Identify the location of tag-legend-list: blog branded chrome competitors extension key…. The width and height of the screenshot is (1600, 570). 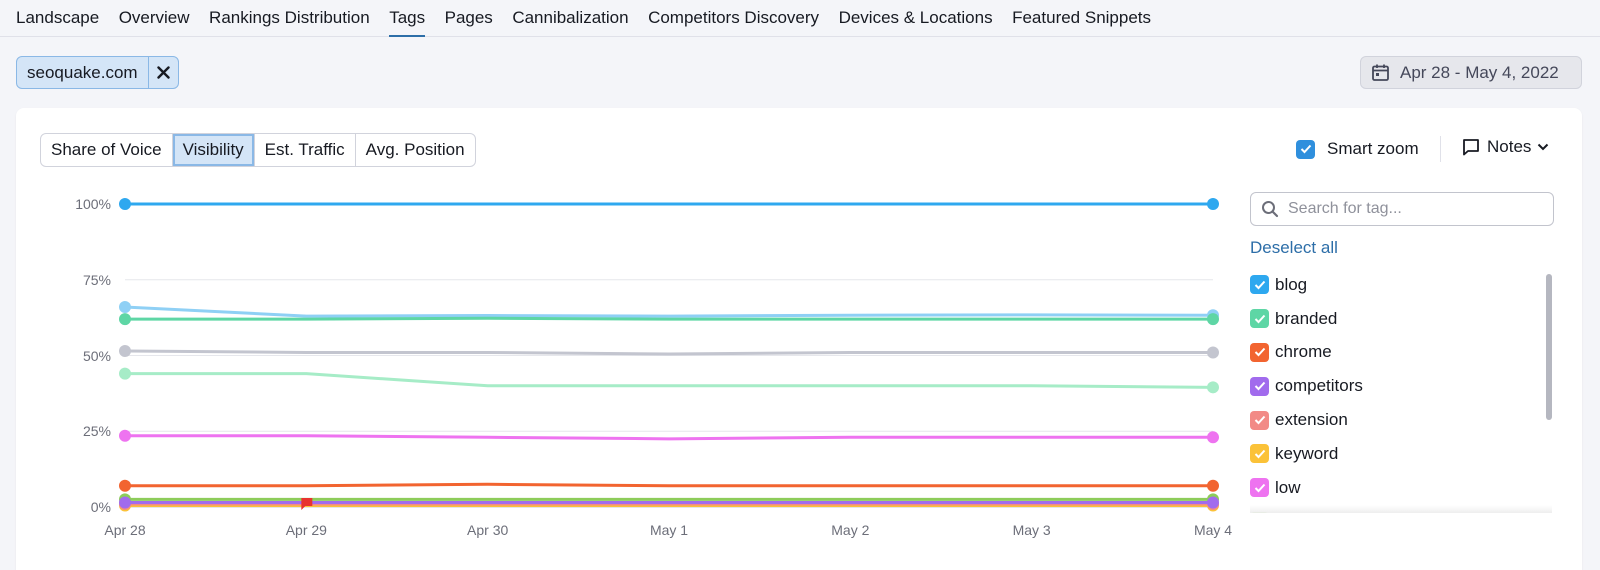
(1398, 390).